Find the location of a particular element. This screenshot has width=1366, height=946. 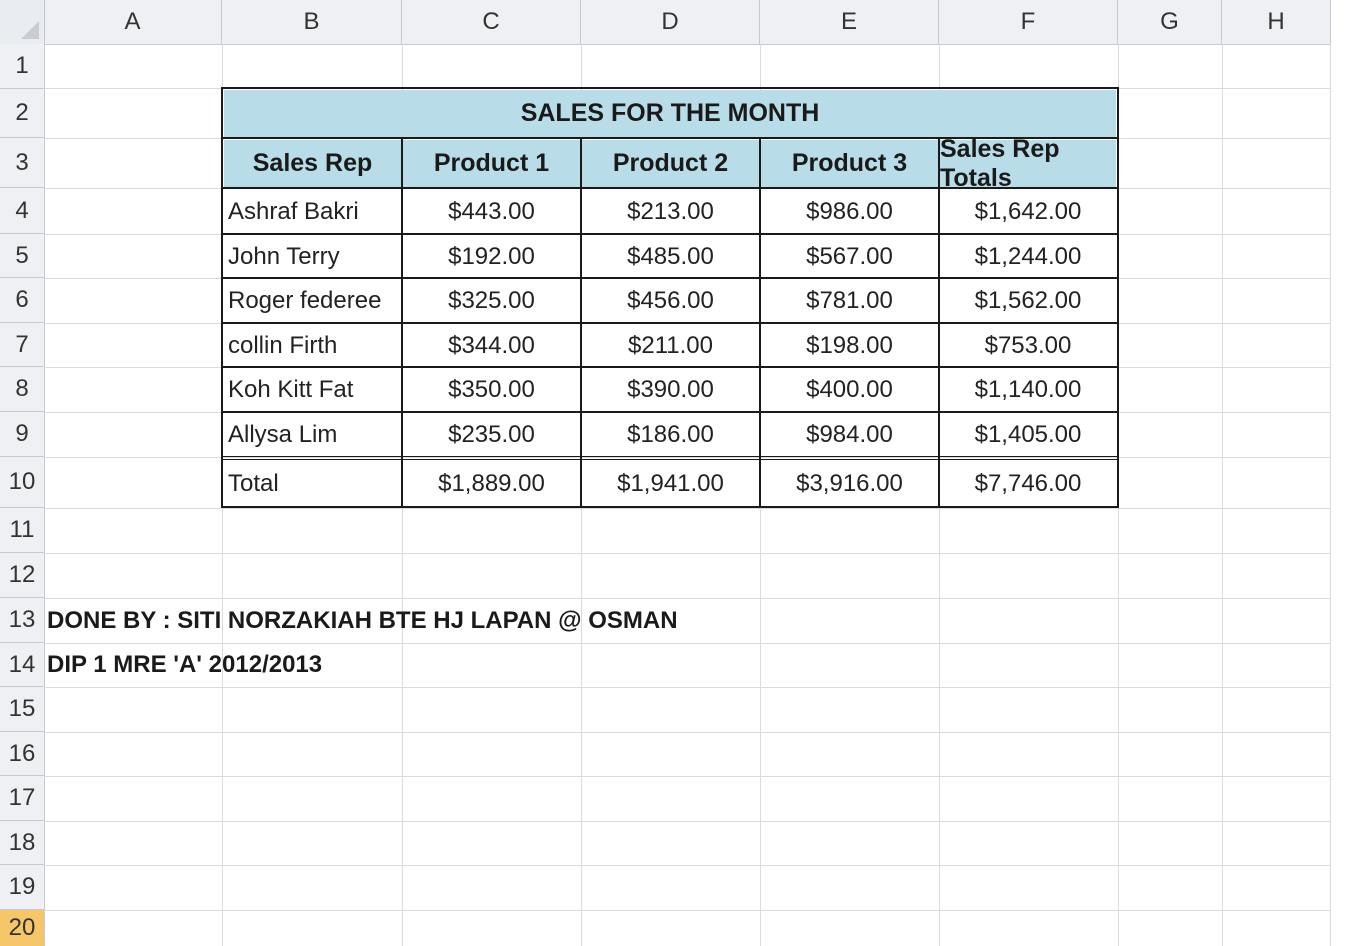

row-header: 7 is located at coordinates (22, 345).